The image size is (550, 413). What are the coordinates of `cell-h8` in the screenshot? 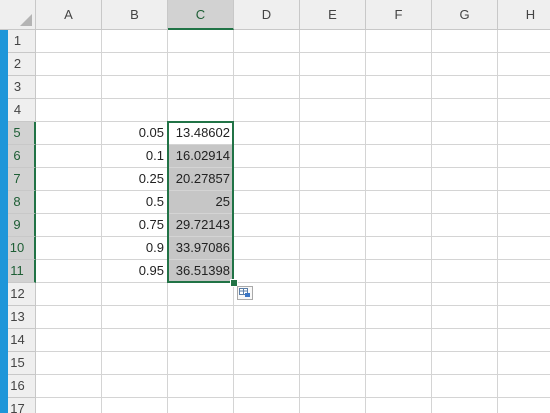 It's located at (524, 202).